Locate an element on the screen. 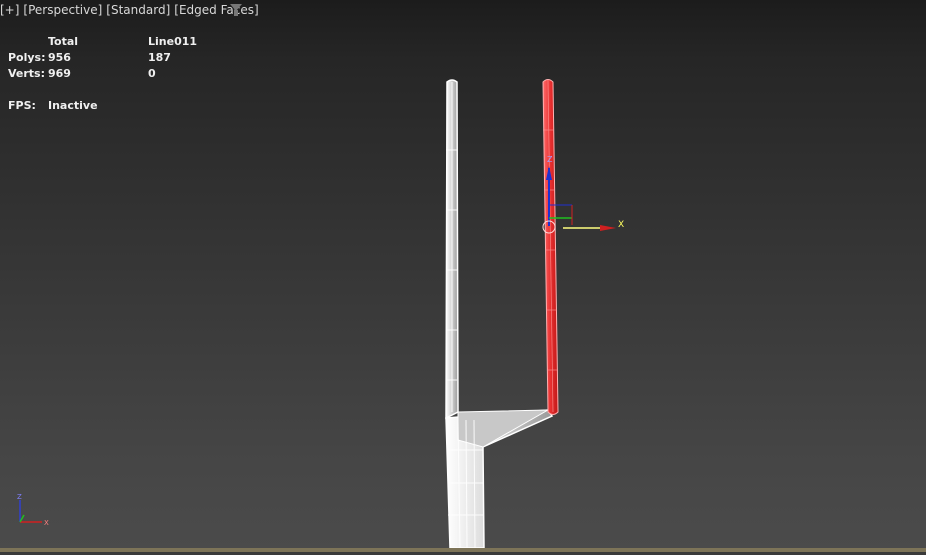  tripod-x-label: X is located at coordinates (46, 523).